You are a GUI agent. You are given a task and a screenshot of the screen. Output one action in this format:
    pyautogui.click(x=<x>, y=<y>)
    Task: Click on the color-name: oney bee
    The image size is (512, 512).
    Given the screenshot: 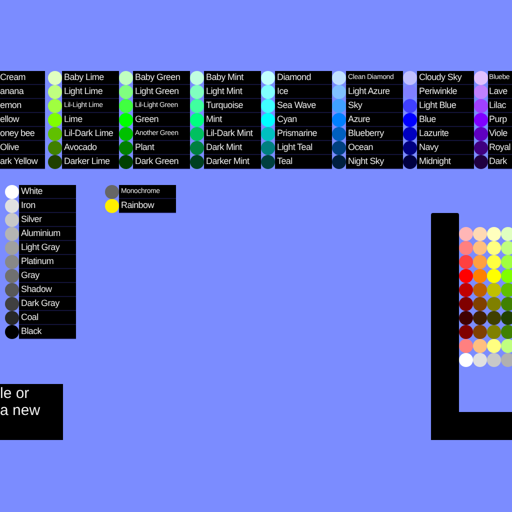 What is the action you would take?
    pyautogui.click(x=22, y=134)
    